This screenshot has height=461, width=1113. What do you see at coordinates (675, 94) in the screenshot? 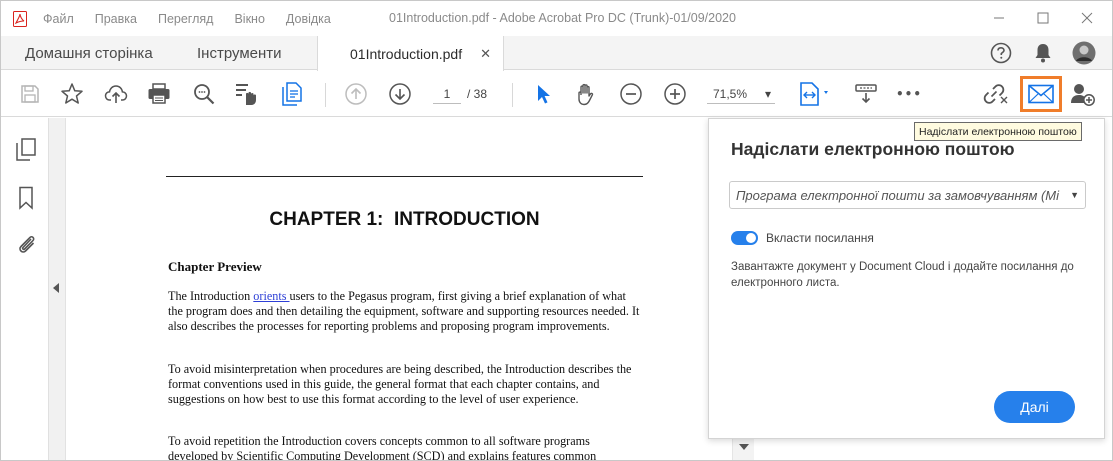
I see `zoom-in-icon` at bounding box center [675, 94].